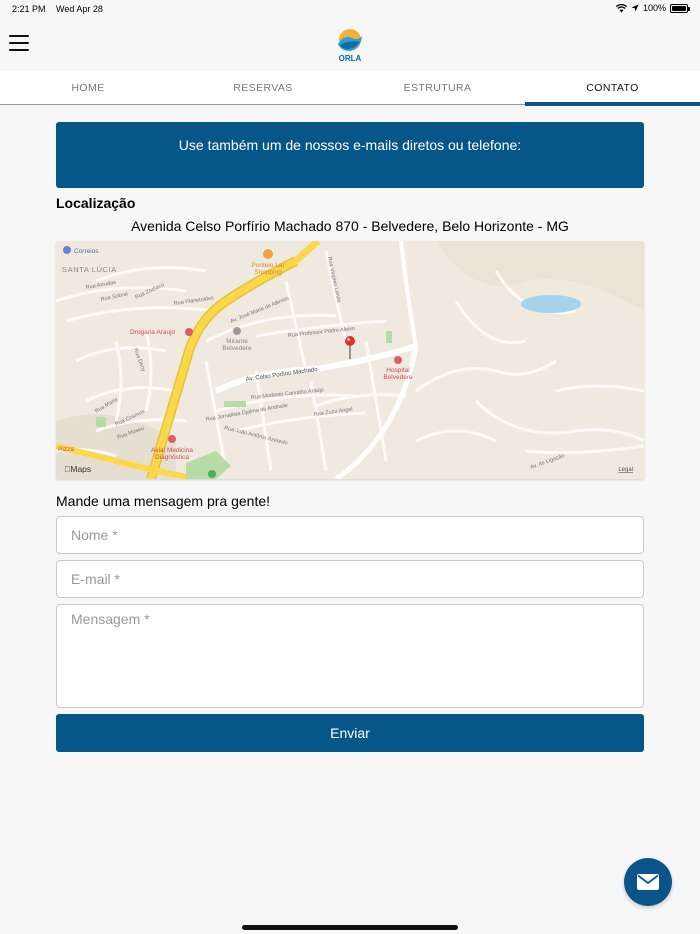 The width and height of the screenshot is (700, 934). What do you see at coordinates (86, 251) in the screenshot?
I see `map-label: Correios` at bounding box center [86, 251].